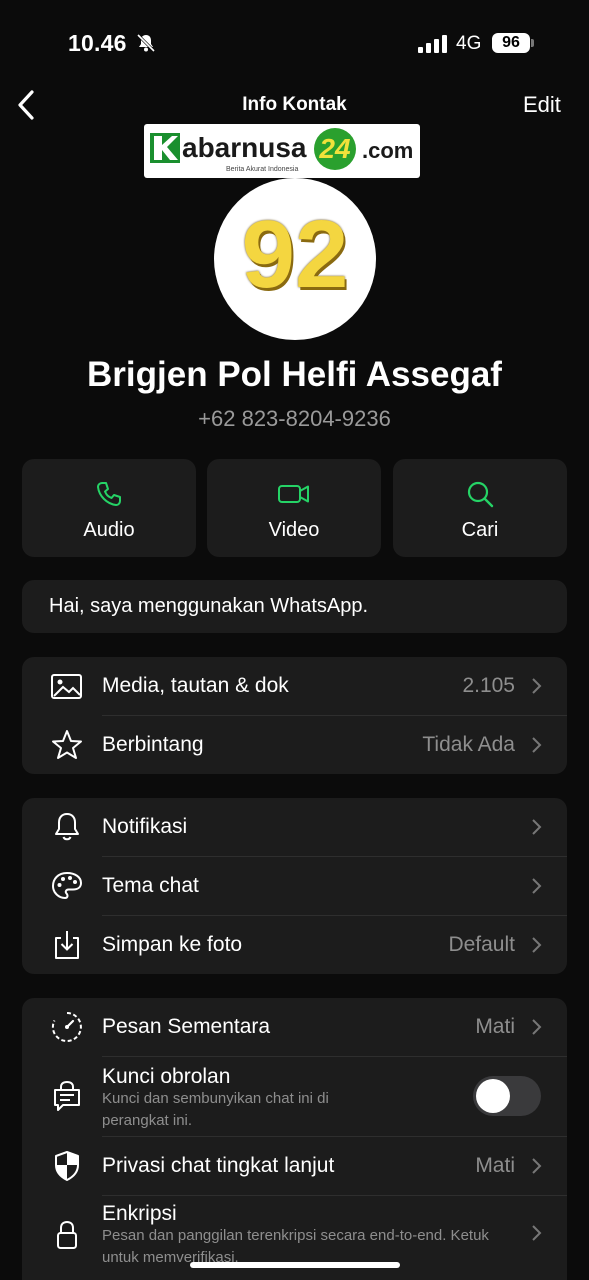 The height and width of the screenshot is (1280, 589). What do you see at coordinates (511, 43) in the screenshot?
I see `battery-icon: 96` at bounding box center [511, 43].